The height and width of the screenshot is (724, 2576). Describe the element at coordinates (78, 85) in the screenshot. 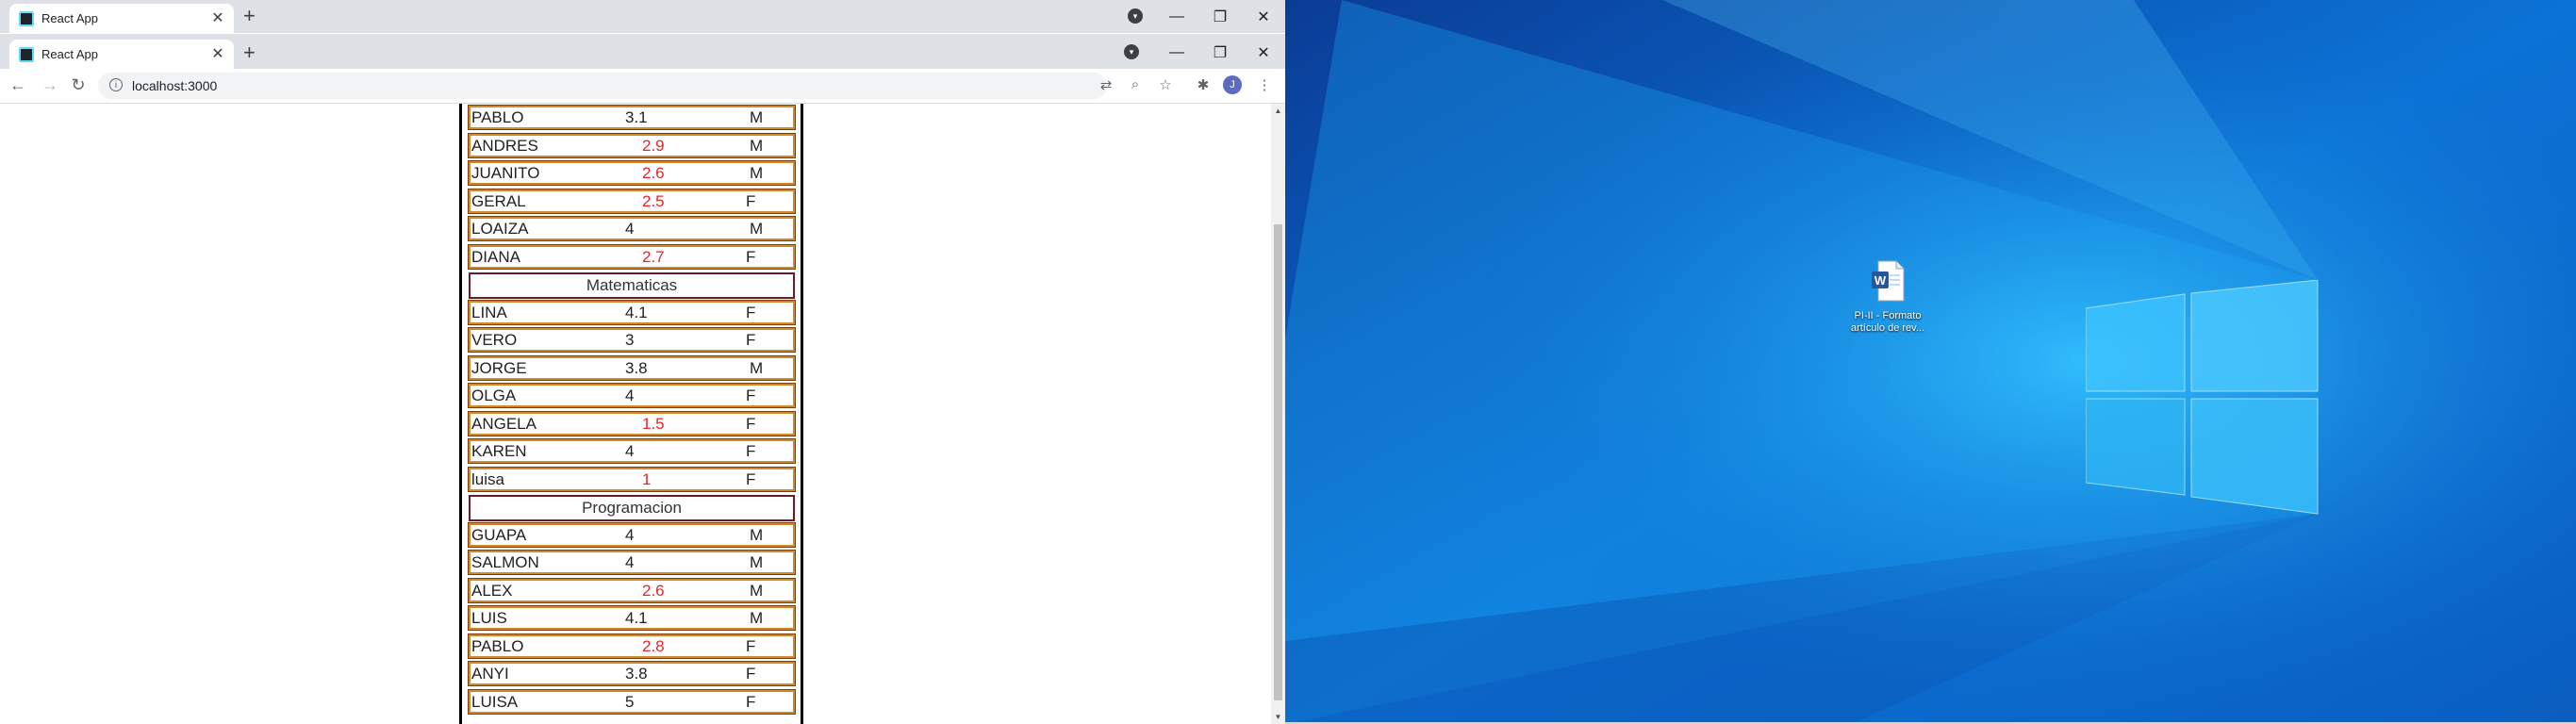

I see `reload-icon: ↻` at that location.